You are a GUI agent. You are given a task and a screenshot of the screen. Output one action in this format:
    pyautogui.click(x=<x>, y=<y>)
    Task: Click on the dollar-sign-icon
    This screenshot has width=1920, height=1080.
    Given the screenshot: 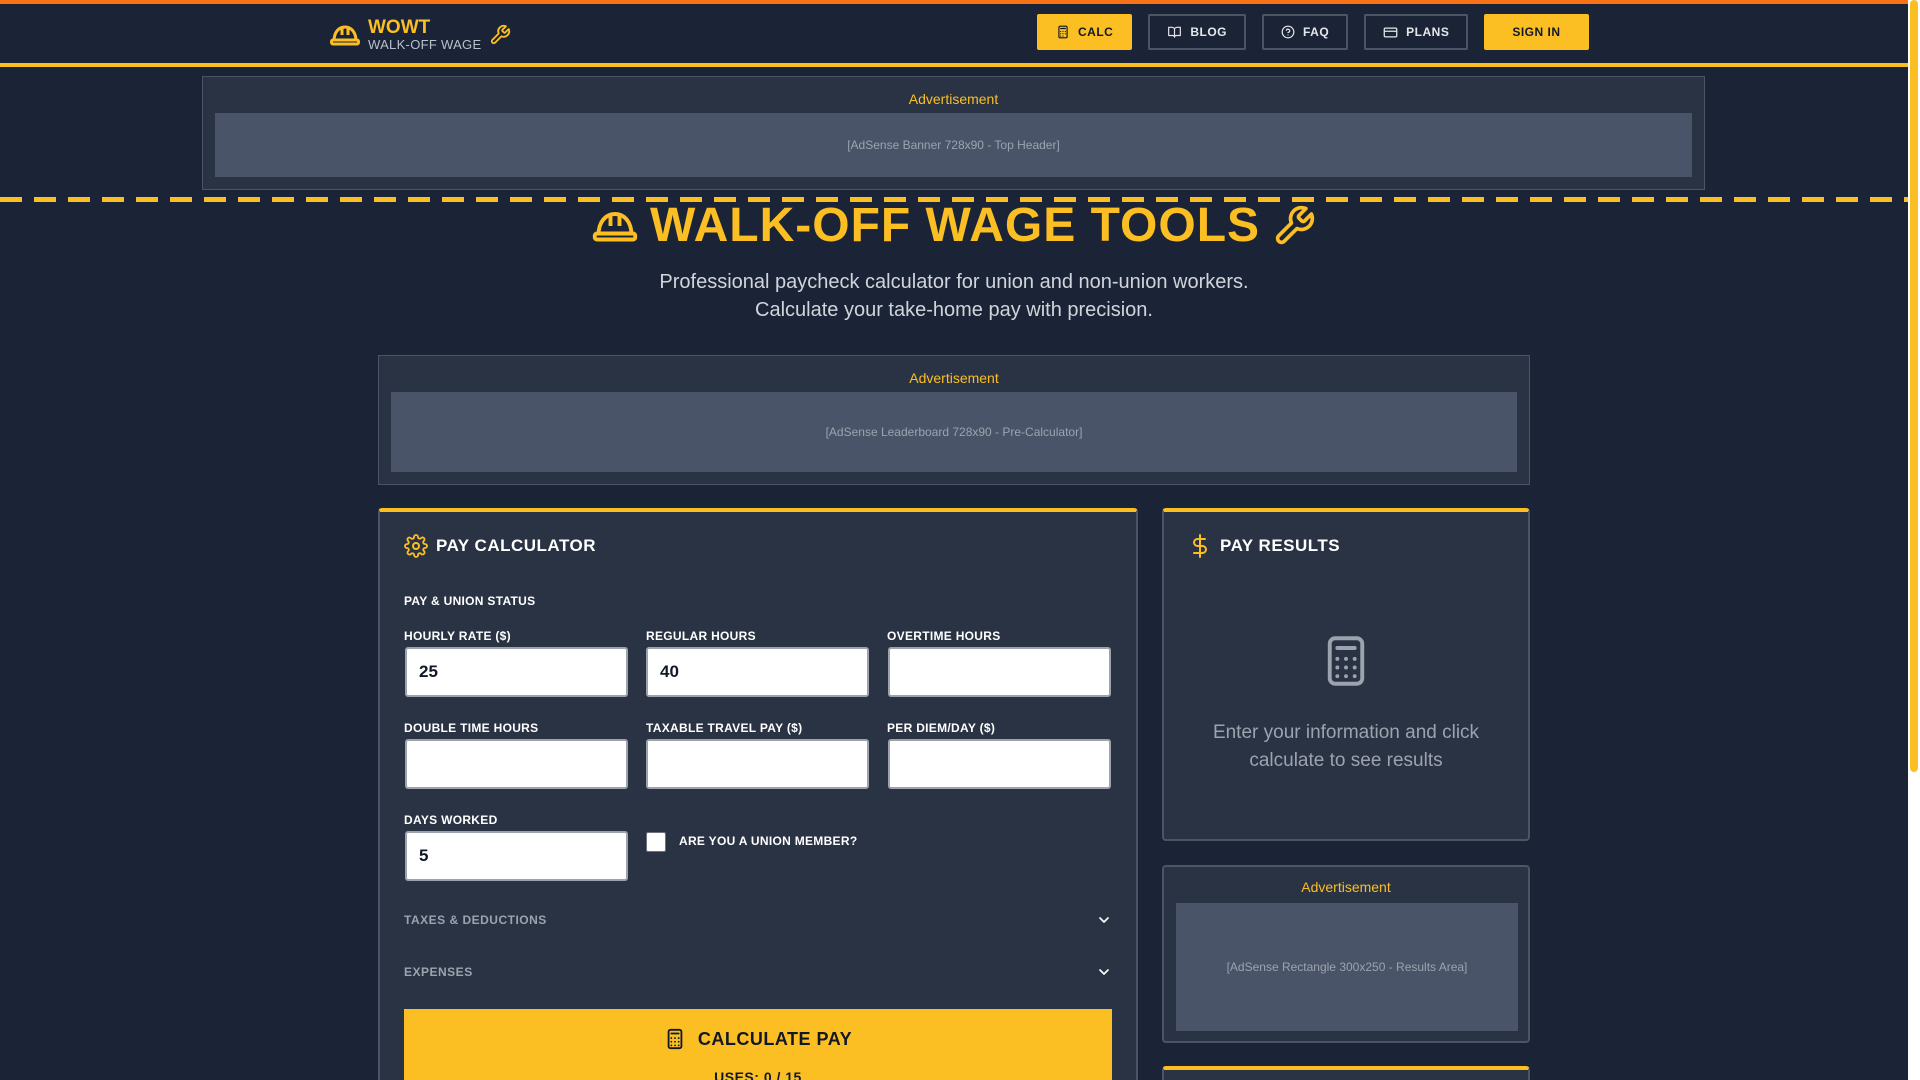 What is the action you would take?
    pyautogui.click(x=1200, y=546)
    